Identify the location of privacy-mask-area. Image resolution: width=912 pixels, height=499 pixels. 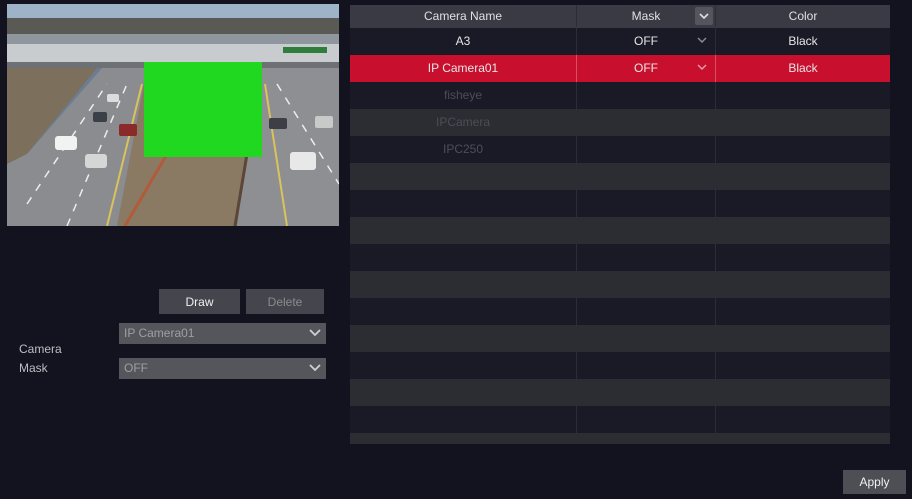
(203, 109).